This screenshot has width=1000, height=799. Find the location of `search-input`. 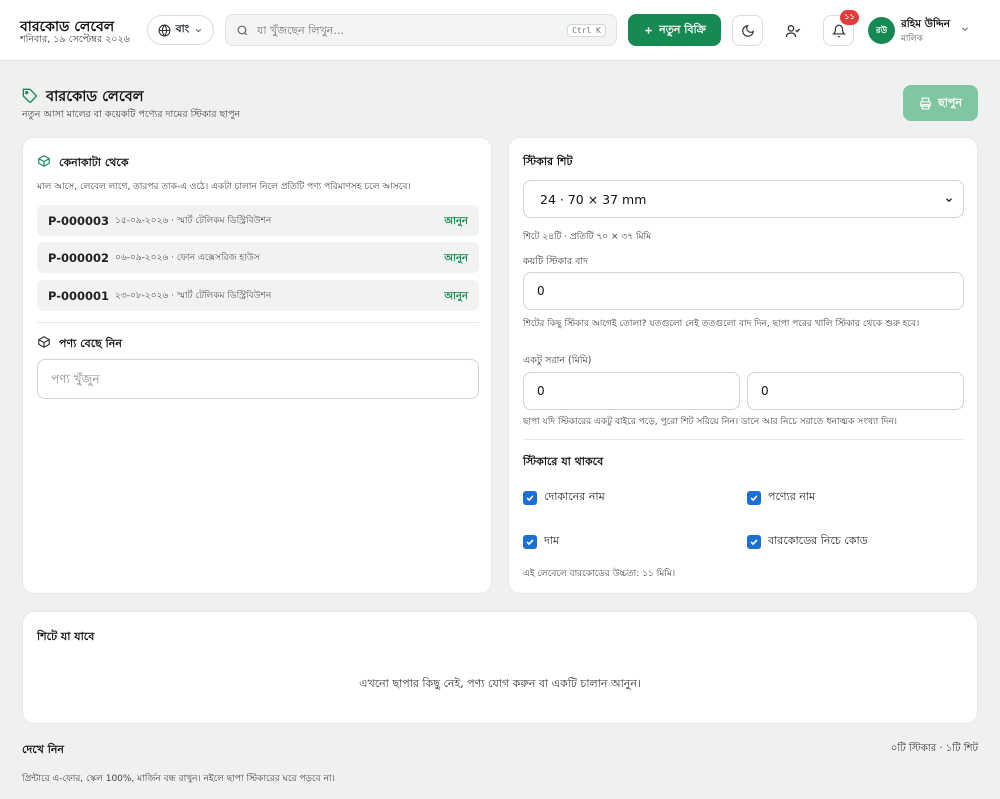

search-input is located at coordinates (407, 30).